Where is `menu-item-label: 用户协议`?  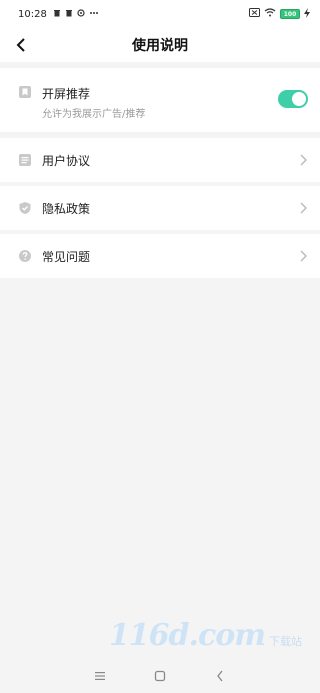 menu-item-label: 用户协议 is located at coordinates (66, 160).